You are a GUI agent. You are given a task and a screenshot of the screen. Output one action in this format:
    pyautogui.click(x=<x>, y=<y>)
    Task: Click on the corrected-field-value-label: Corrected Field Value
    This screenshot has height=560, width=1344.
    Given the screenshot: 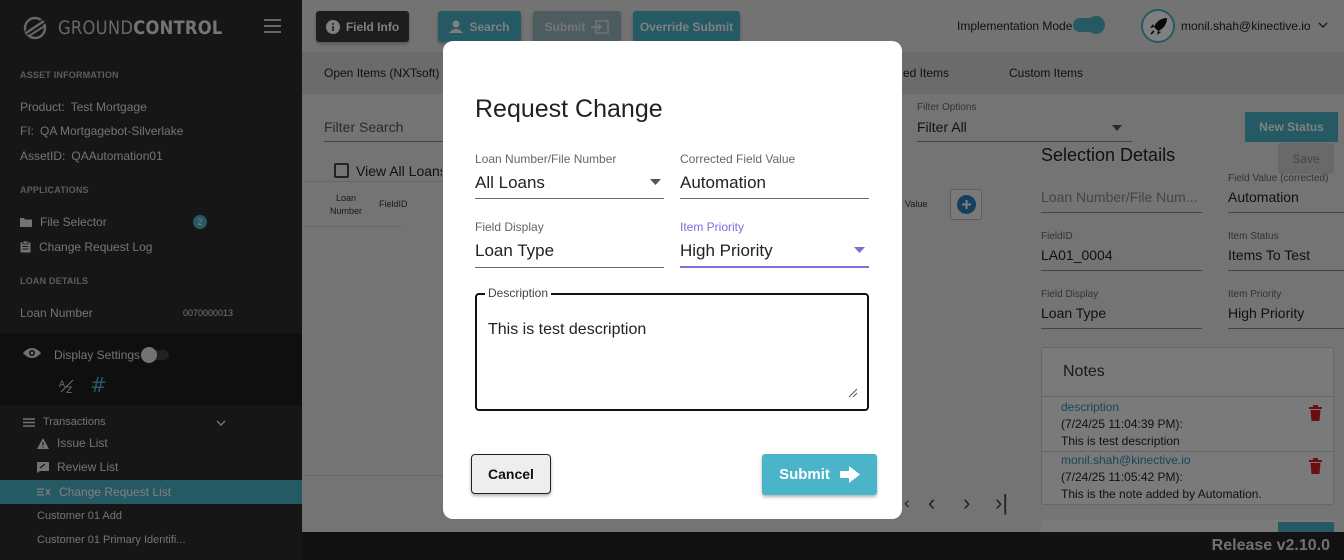 What is the action you would take?
    pyautogui.click(x=738, y=159)
    